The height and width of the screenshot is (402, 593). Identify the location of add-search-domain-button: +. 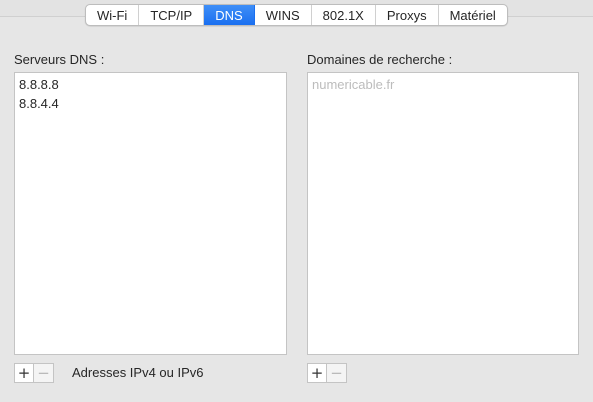
(317, 373).